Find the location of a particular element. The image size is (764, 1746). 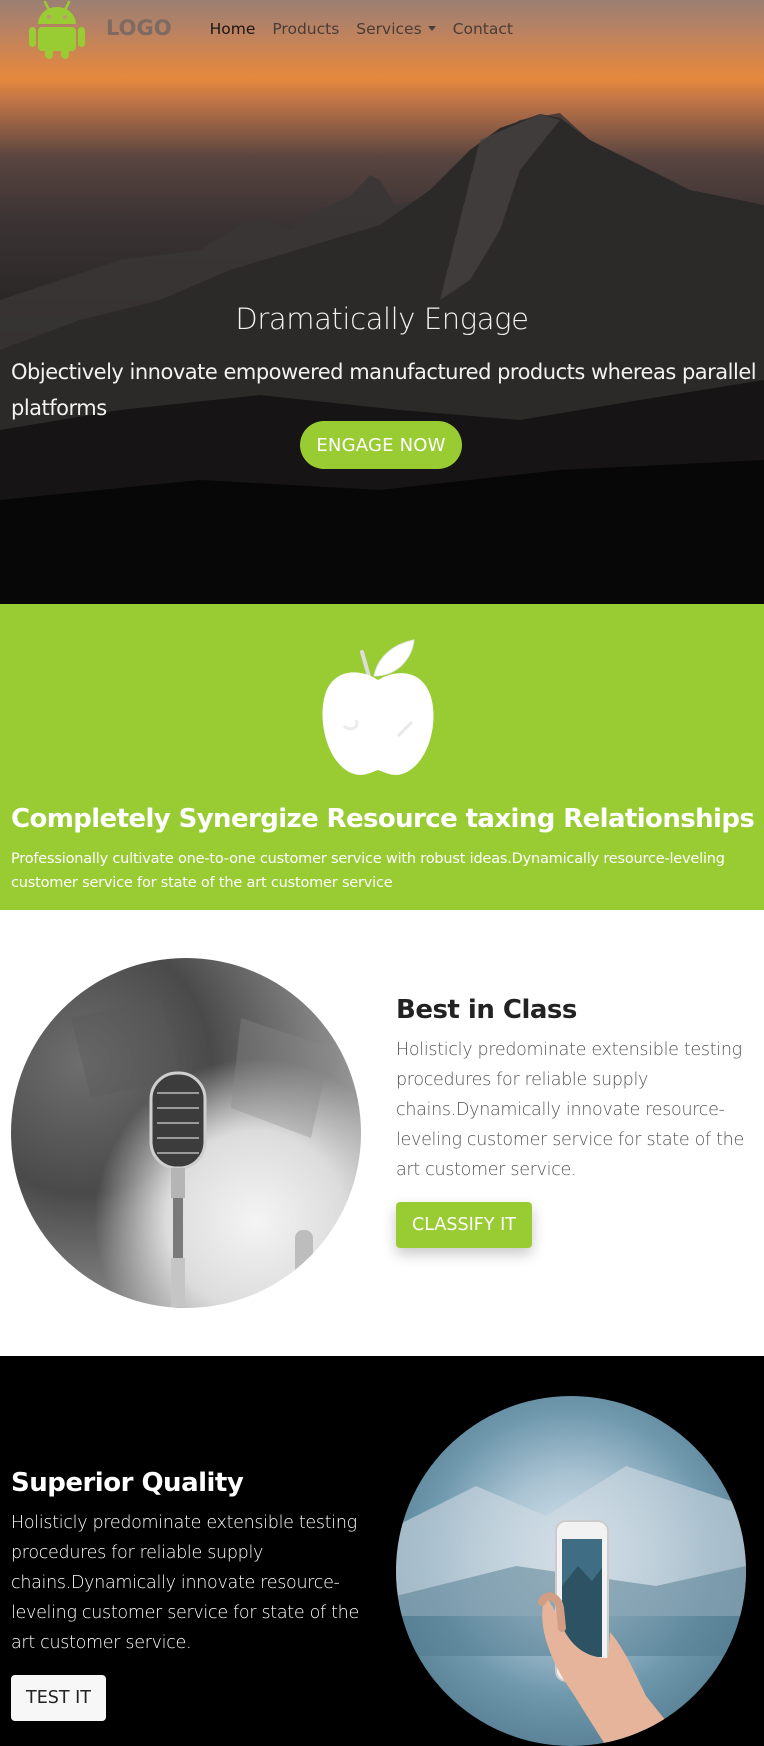

logo: LOGO is located at coordinates (100, 30).